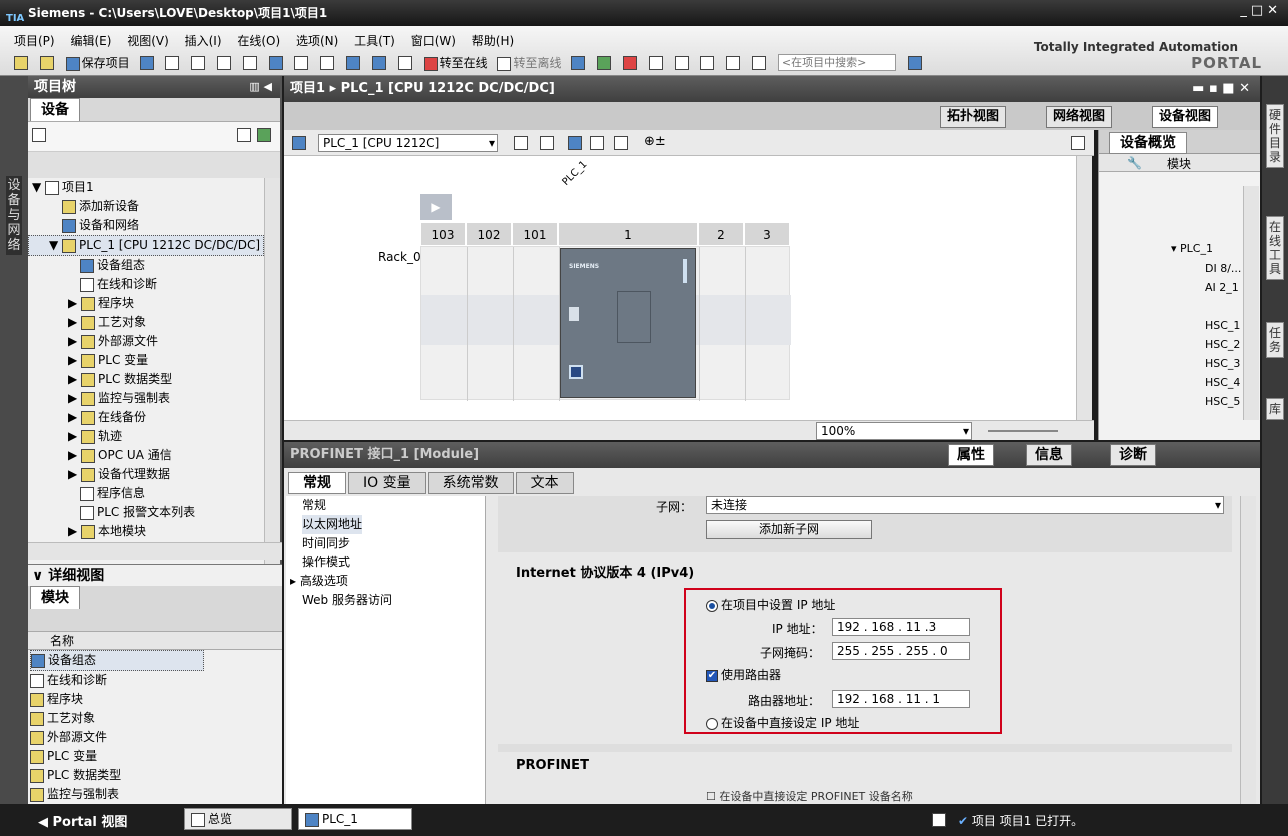 The image size is (1288, 836). I want to click on set-ip-device-radio: 在设备中直接设定 IP 地址, so click(782, 722).